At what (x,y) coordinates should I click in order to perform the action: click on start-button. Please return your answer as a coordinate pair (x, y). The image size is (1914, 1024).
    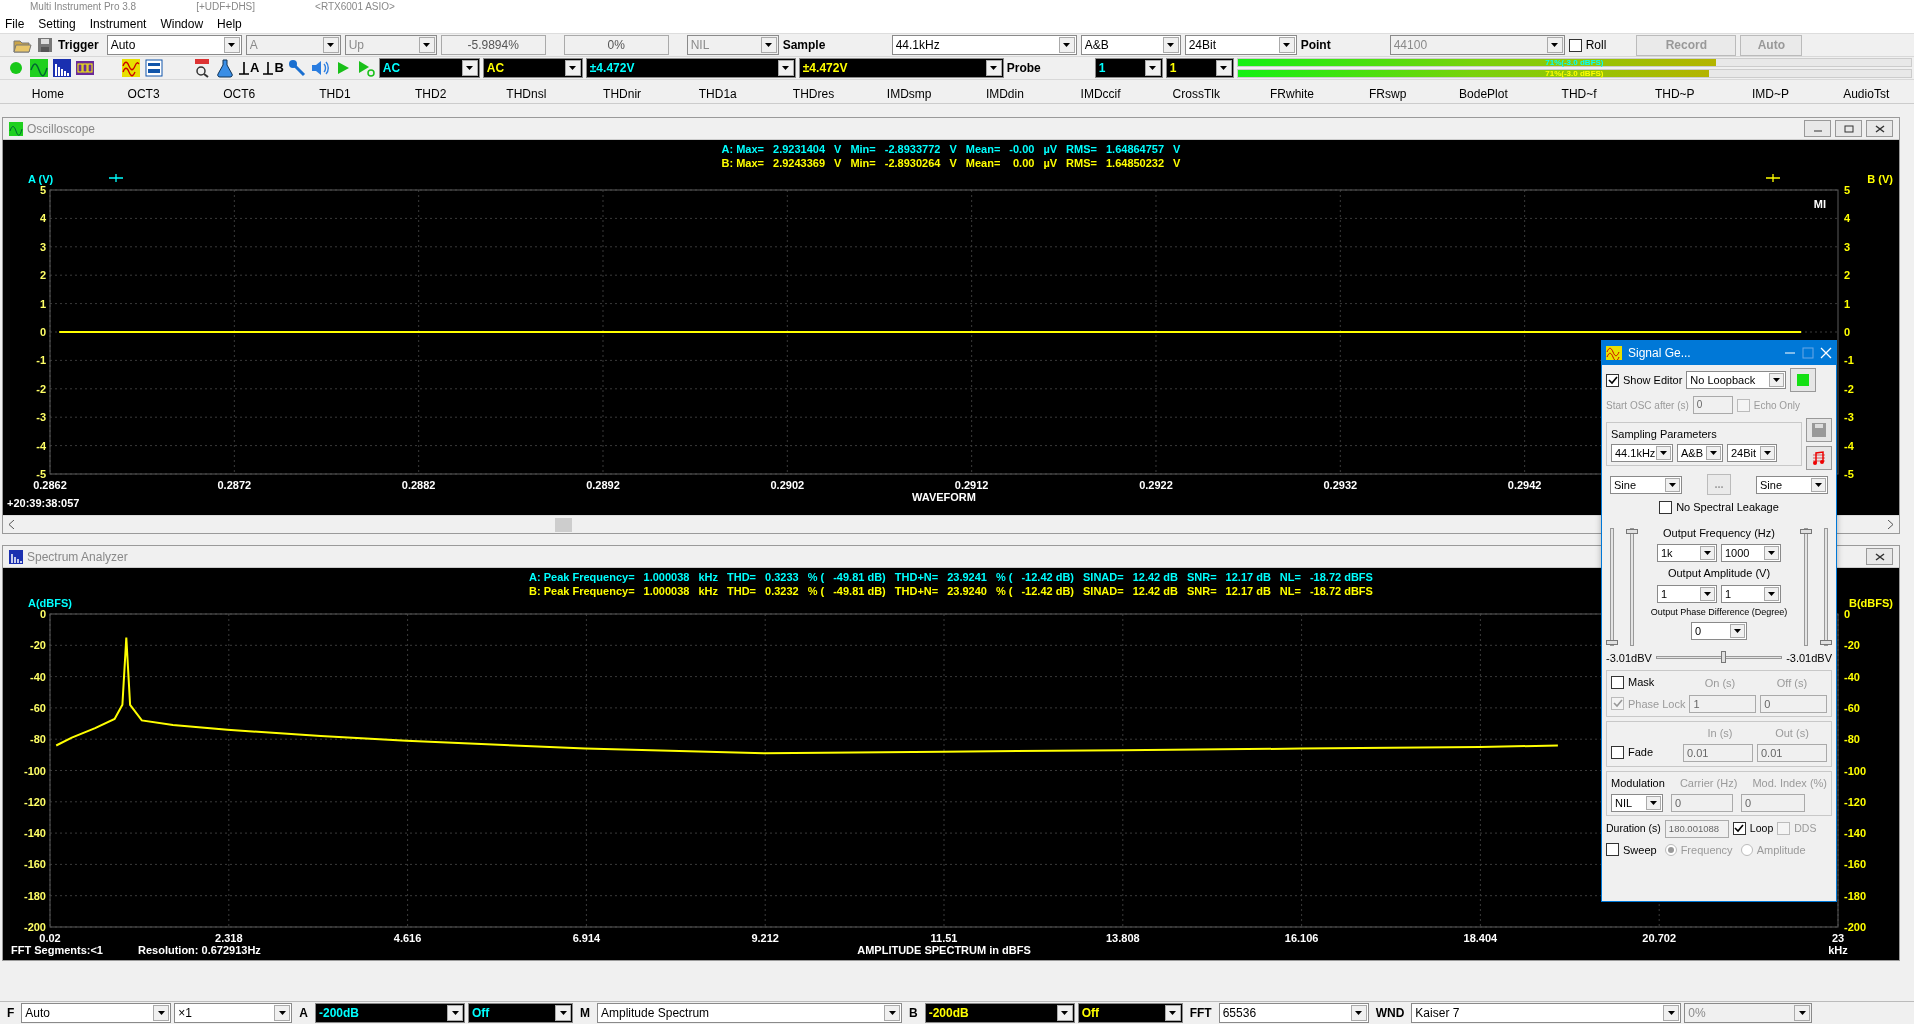
    Looking at the image, I should click on (1803, 380).